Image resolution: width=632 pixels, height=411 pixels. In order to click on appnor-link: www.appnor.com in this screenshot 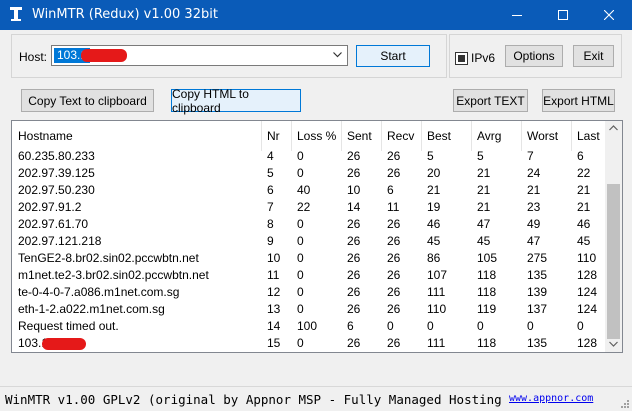, I will do `click(551, 398)`.